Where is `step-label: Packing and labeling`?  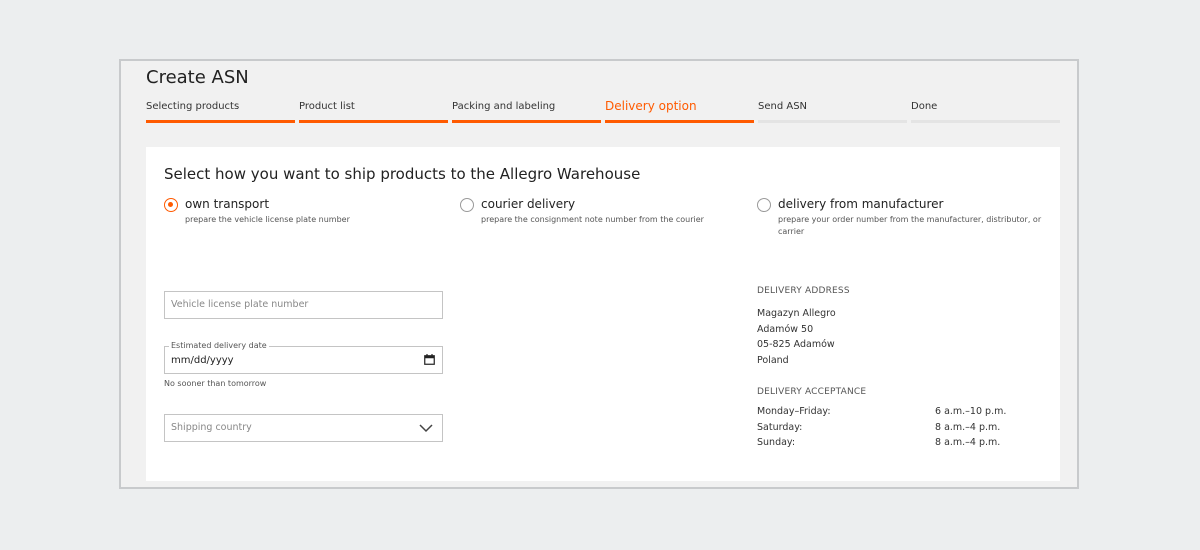
step-label: Packing and labeling is located at coordinates (504, 106).